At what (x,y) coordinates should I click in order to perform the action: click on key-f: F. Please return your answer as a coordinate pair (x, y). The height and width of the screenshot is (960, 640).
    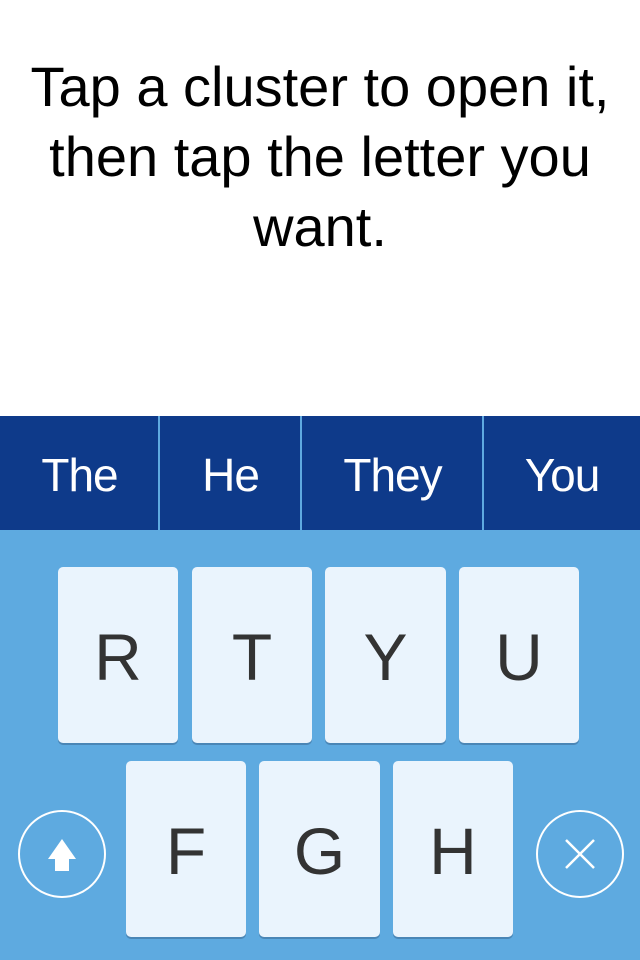
    Looking at the image, I should click on (186, 849).